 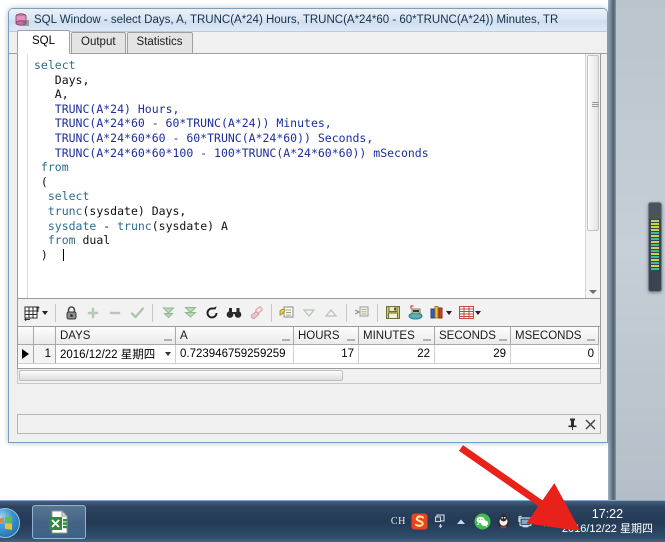 I want to click on cell-value: 29, so click(x=499, y=354).